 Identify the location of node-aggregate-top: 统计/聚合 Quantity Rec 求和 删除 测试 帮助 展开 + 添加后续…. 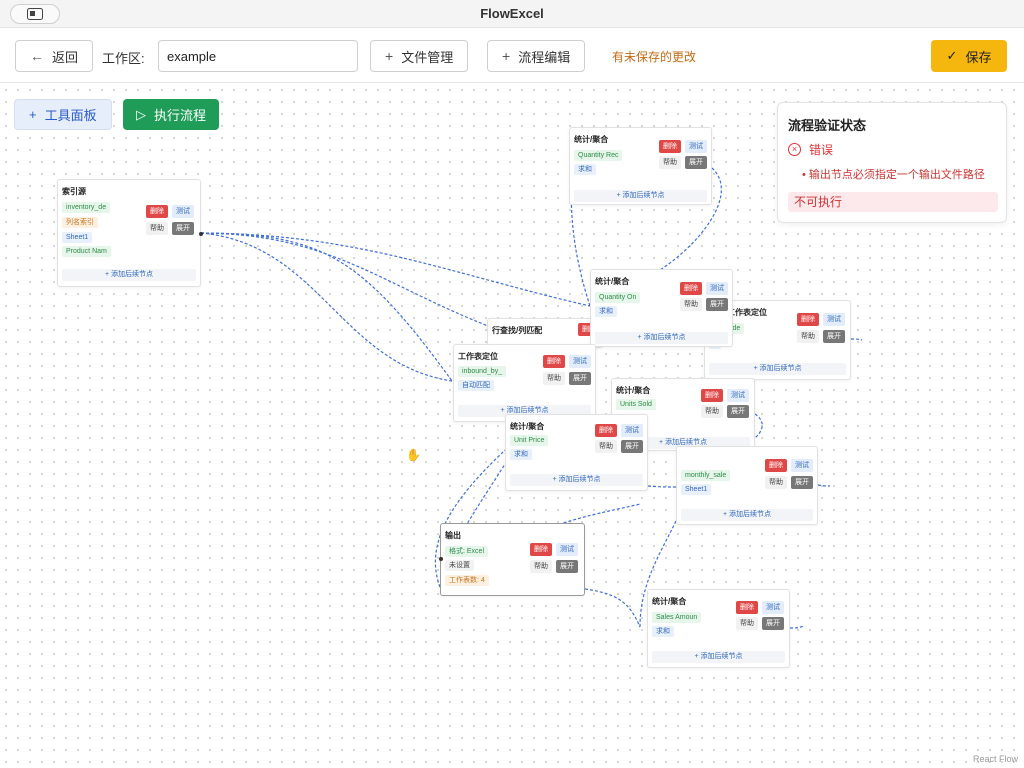
(640, 166).